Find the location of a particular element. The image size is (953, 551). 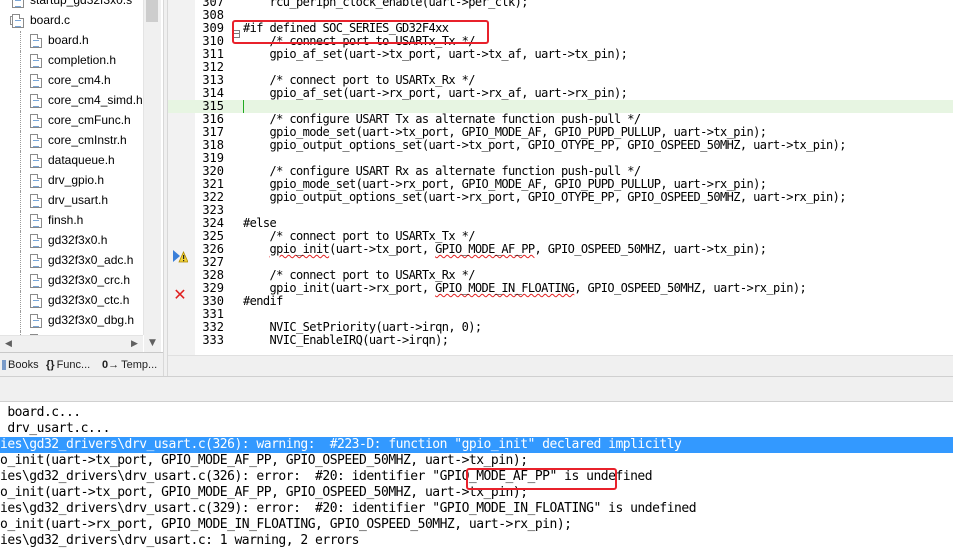

arrow-down-icon: ▼ is located at coordinates (152, 343).